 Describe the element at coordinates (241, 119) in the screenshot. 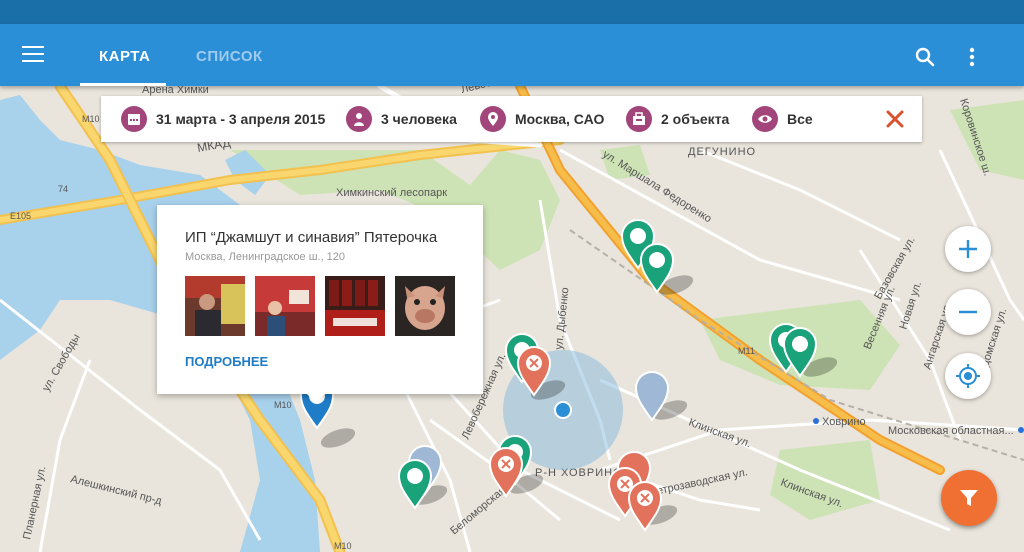

I see `filter-dates-label: 31 марта - 3 апреля 2015` at that location.